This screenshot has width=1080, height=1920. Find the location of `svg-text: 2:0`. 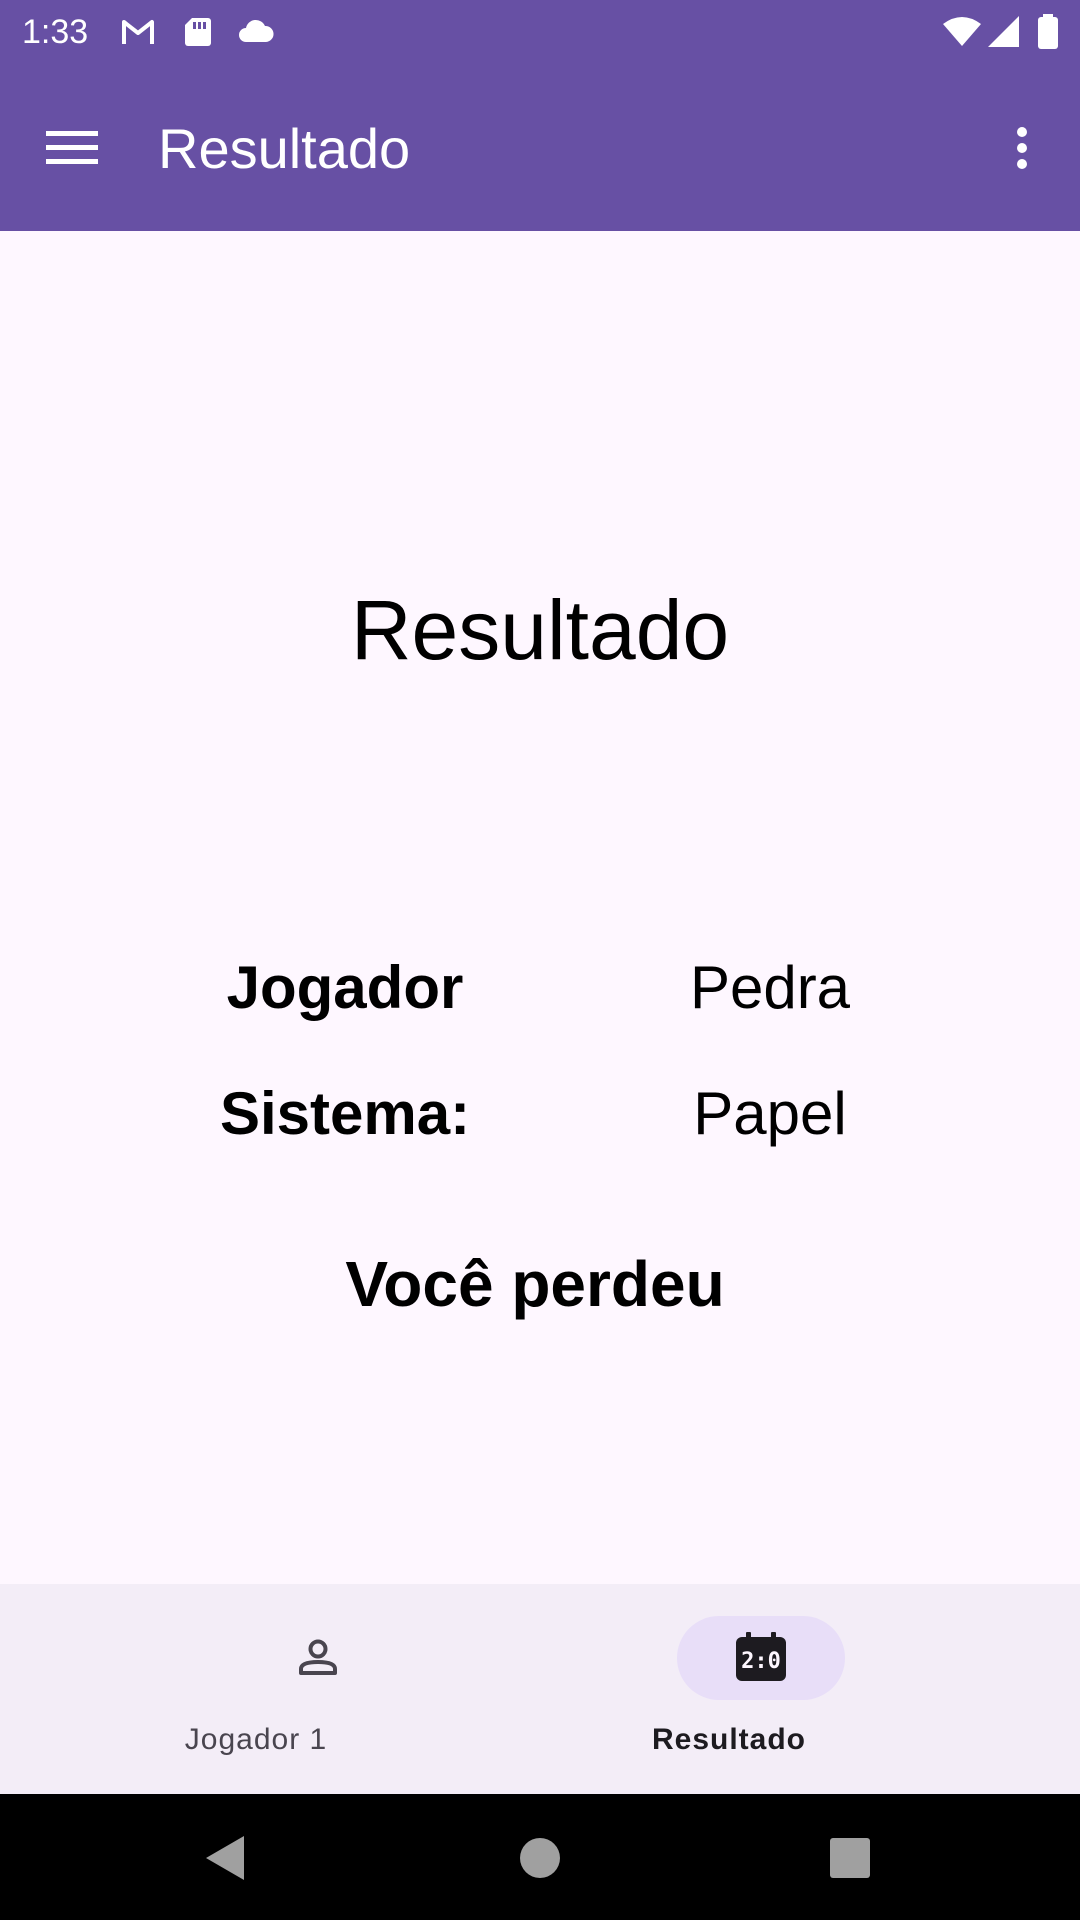

svg-text: 2:0 is located at coordinates (761, 1661).